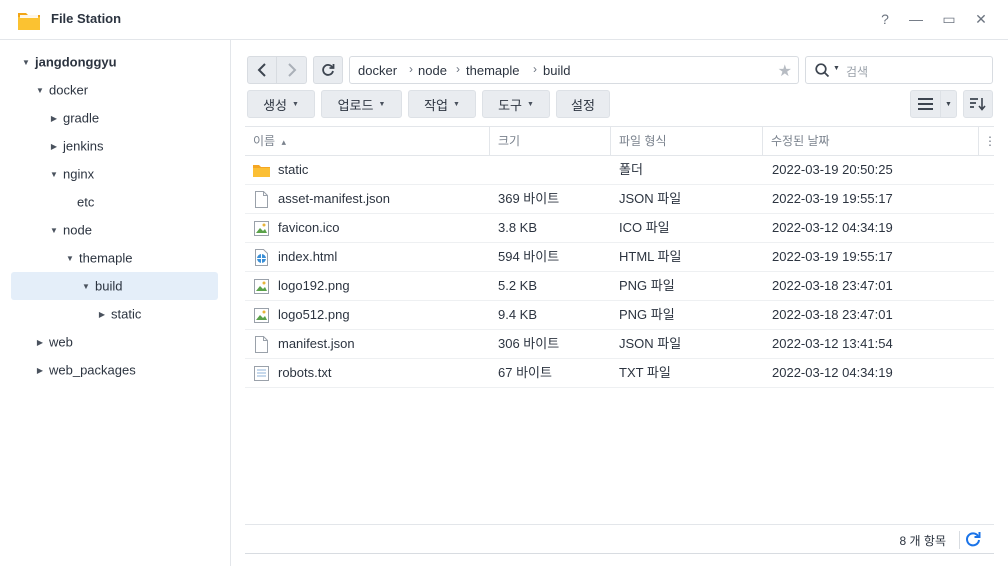 Image resolution: width=1008 pixels, height=566 pixels. I want to click on file-size: 5.2 KB, so click(518, 285).